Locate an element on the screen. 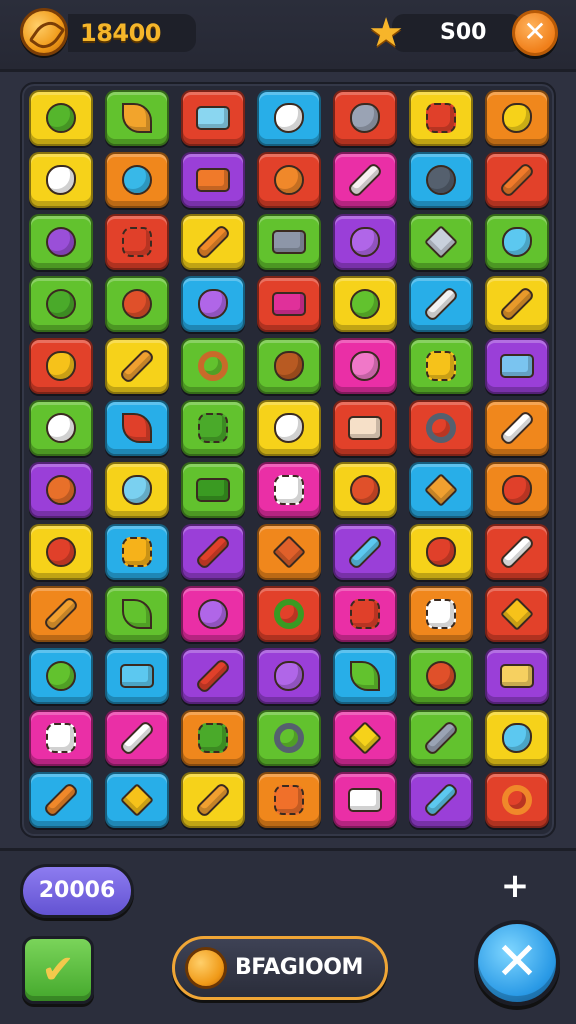 This screenshot has height=1024, width=576. heart-icon is located at coordinates (441, 552).